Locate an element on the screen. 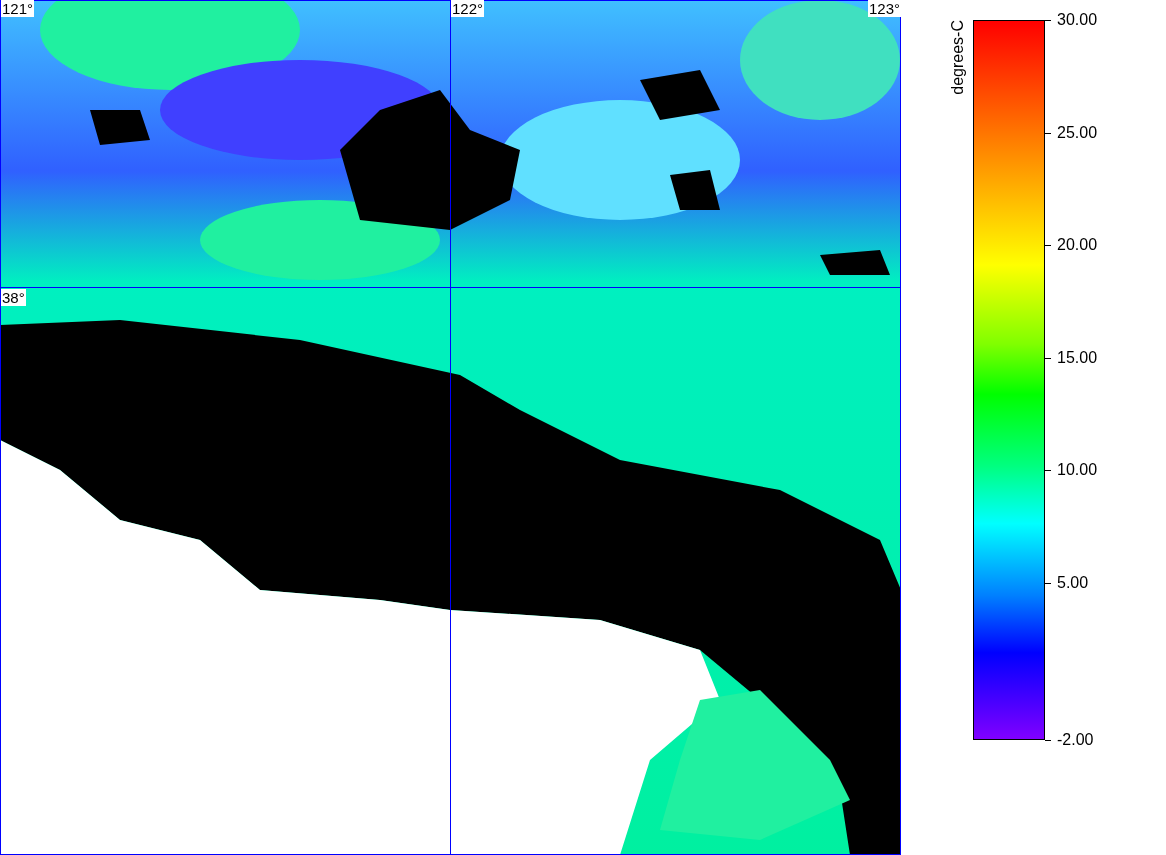 The height and width of the screenshot is (855, 1166). longitude-label: 121° is located at coordinates (18, 8).